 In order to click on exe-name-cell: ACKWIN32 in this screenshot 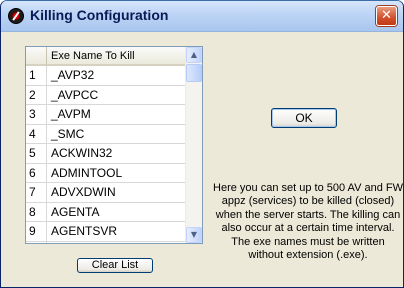, I will do `click(116, 154)`.